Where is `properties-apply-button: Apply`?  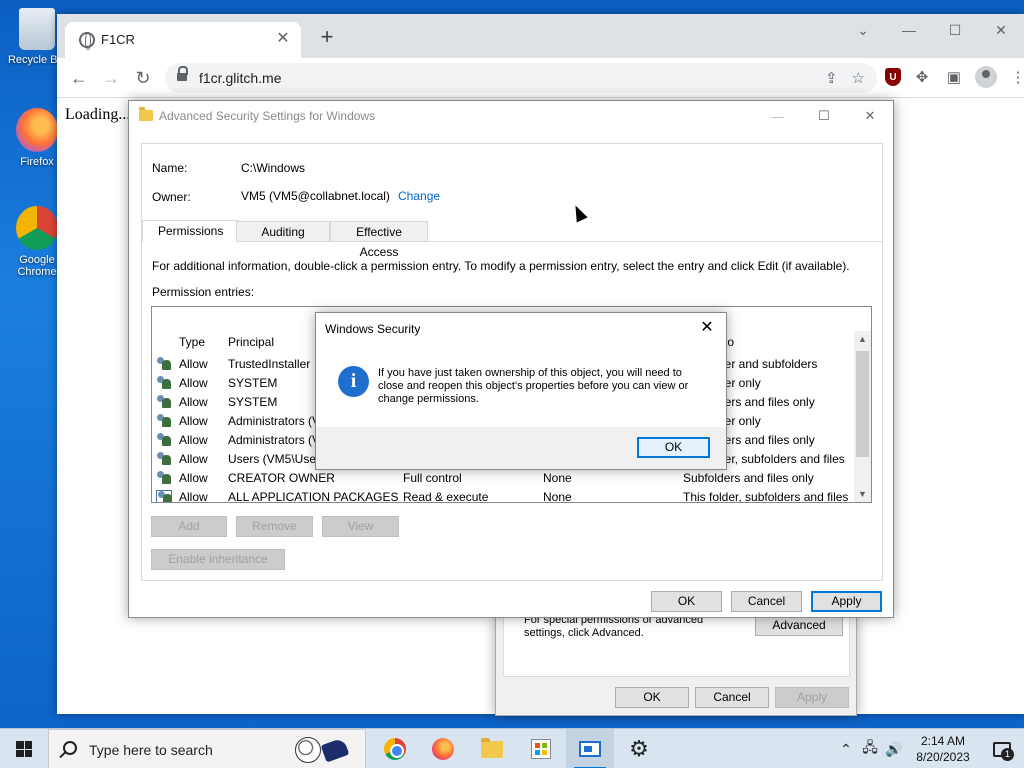 properties-apply-button: Apply is located at coordinates (812, 697).